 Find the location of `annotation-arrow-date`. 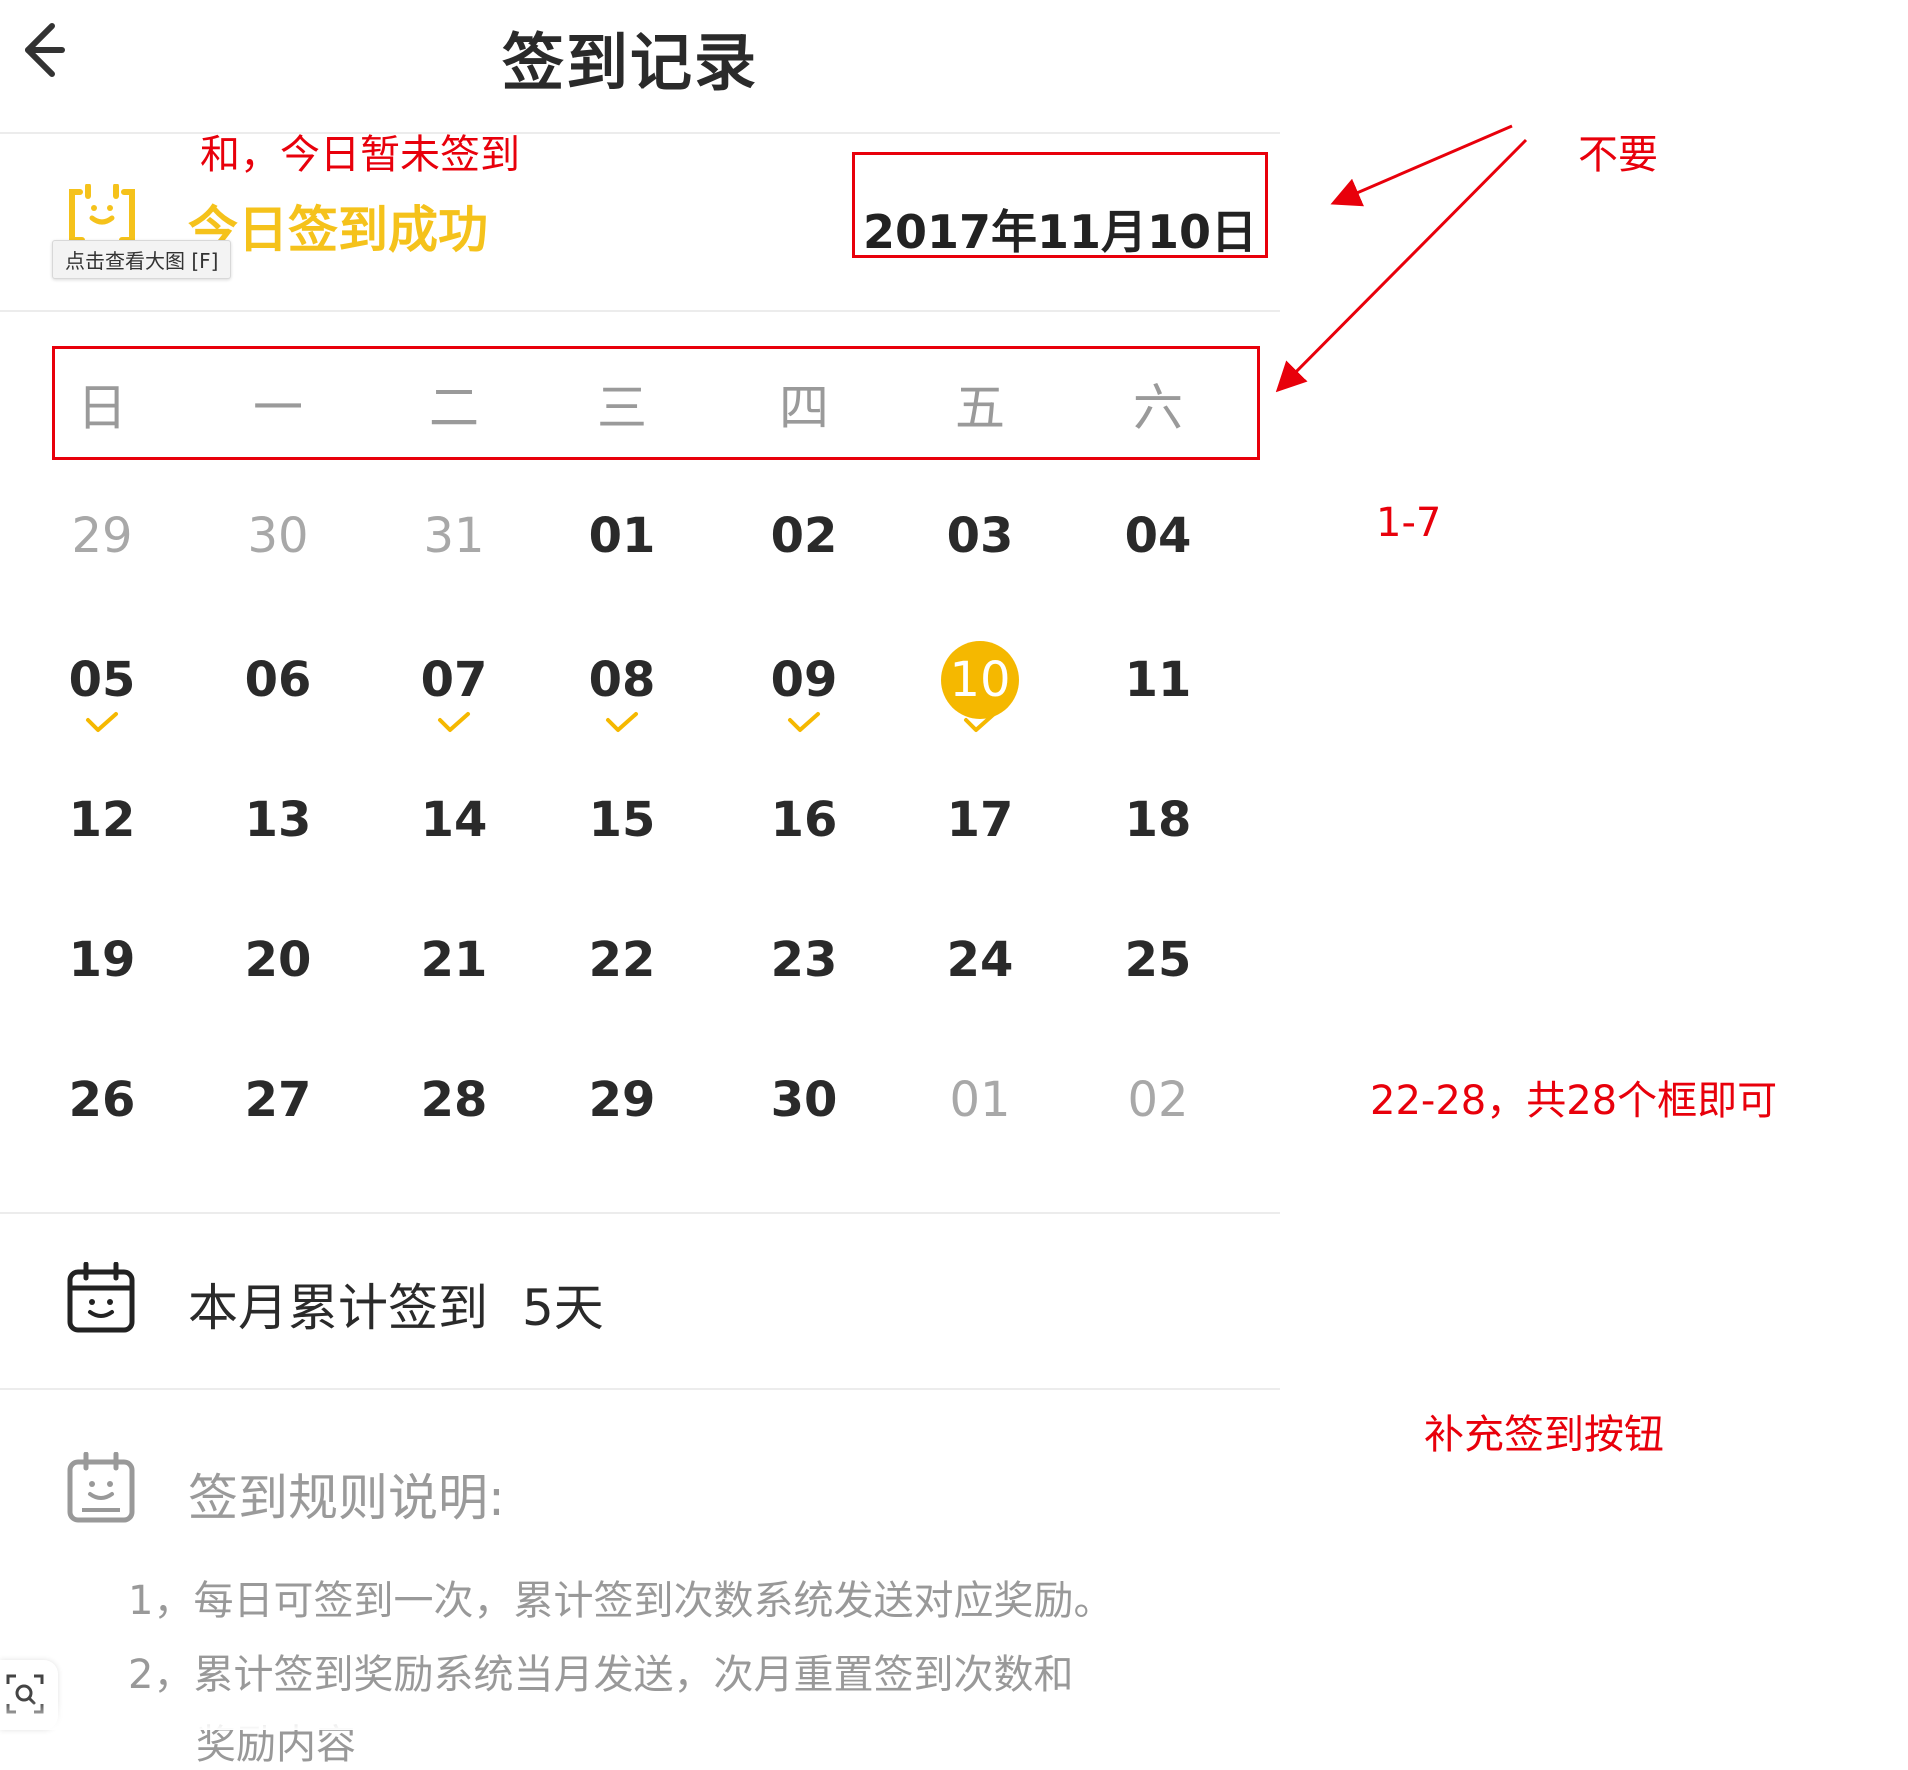

annotation-arrow-date is located at coordinates (1421, 165).